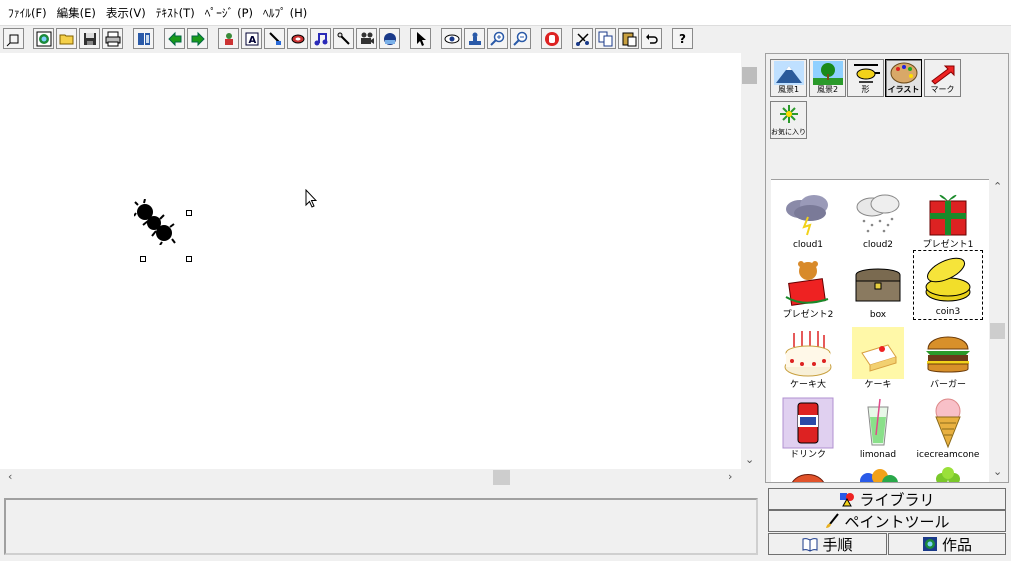 Image resolution: width=1011 pixels, height=561 pixels. I want to click on gallery-item-icecreamcone: icecreamcone, so click(948, 429).